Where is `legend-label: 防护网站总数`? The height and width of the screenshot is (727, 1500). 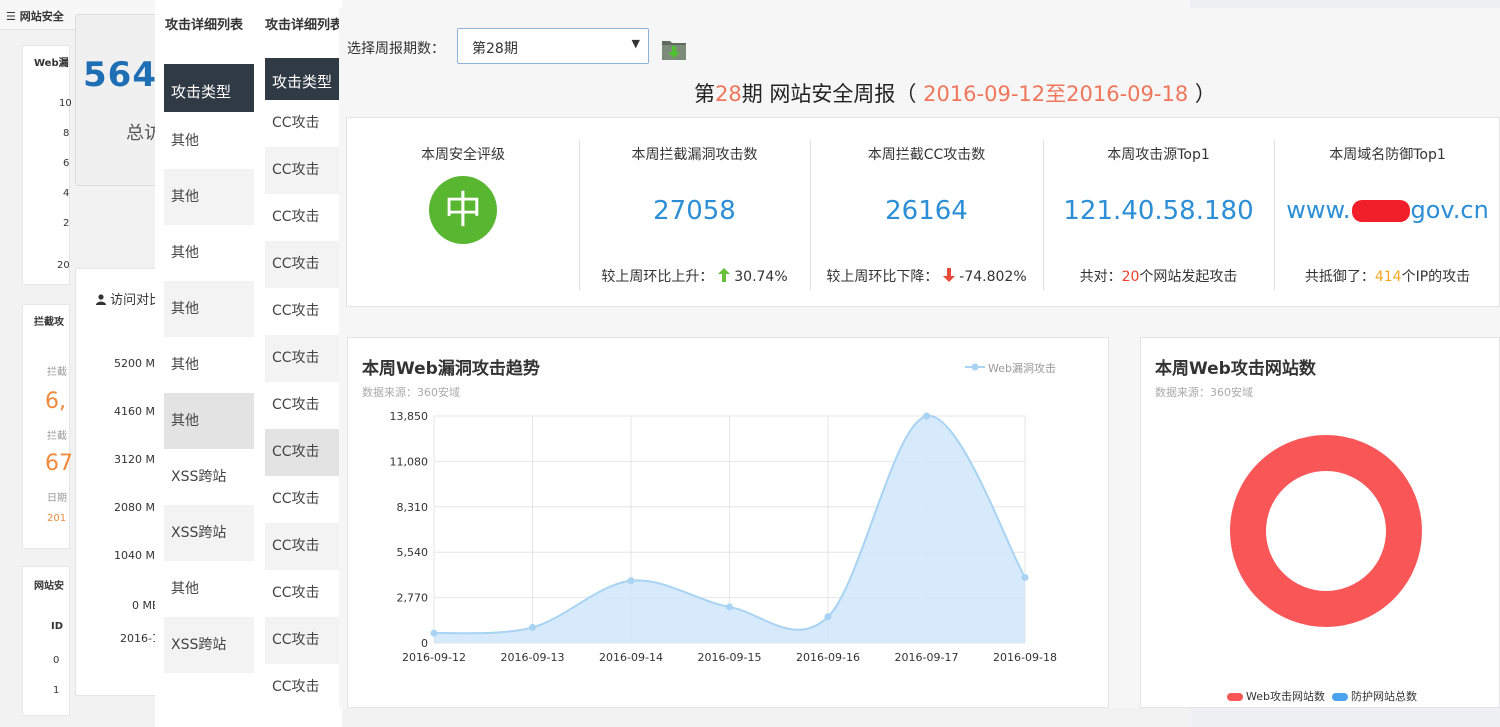 legend-label: 防护网站总数 is located at coordinates (1383, 696).